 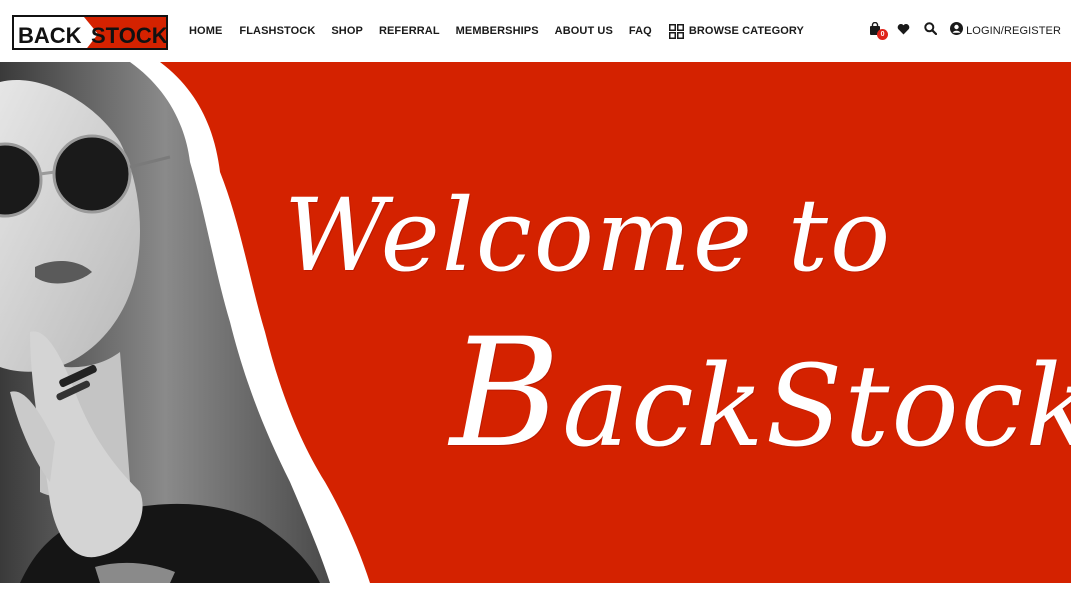 I want to click on search-icon, so click(x=931, y=31).